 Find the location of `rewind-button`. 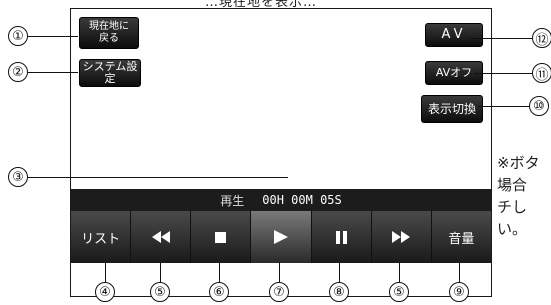

rewind-button is located at coordinates (161, 237).